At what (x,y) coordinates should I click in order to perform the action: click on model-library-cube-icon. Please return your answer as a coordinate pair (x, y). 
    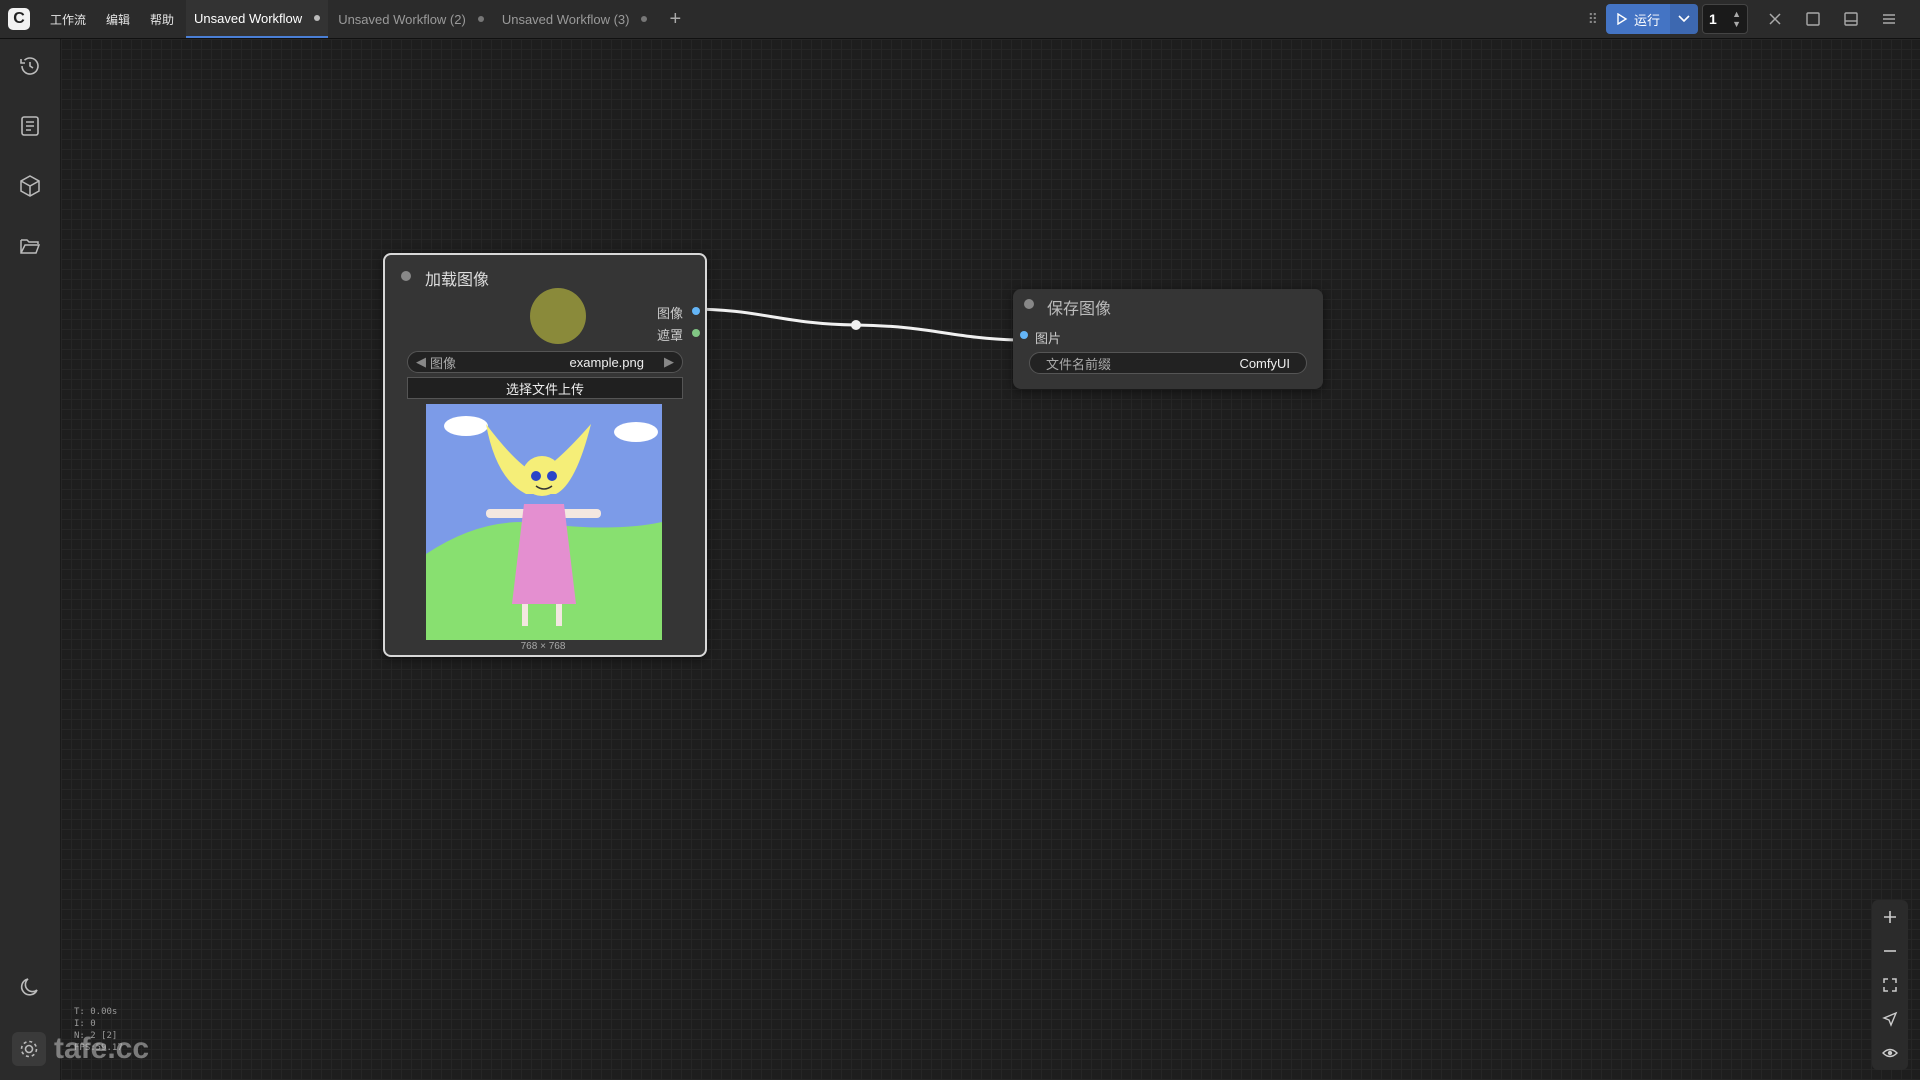
    Looking at the image, I should click on (30, 186).